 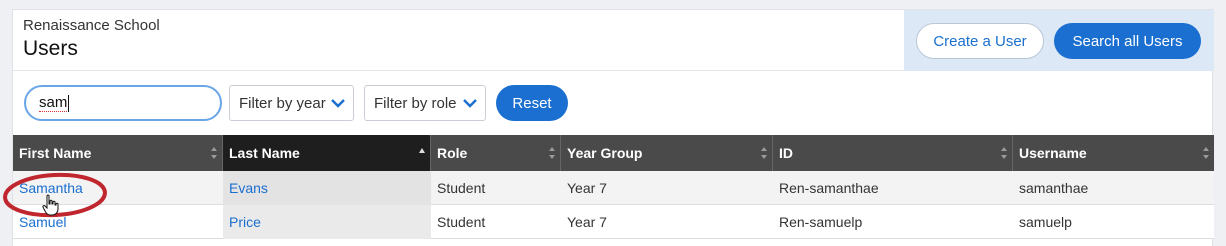 What do you see at coordinates (422, 150) in the screenshot?
I see `sort-ascending-icon` at bounding box center [422, 150].